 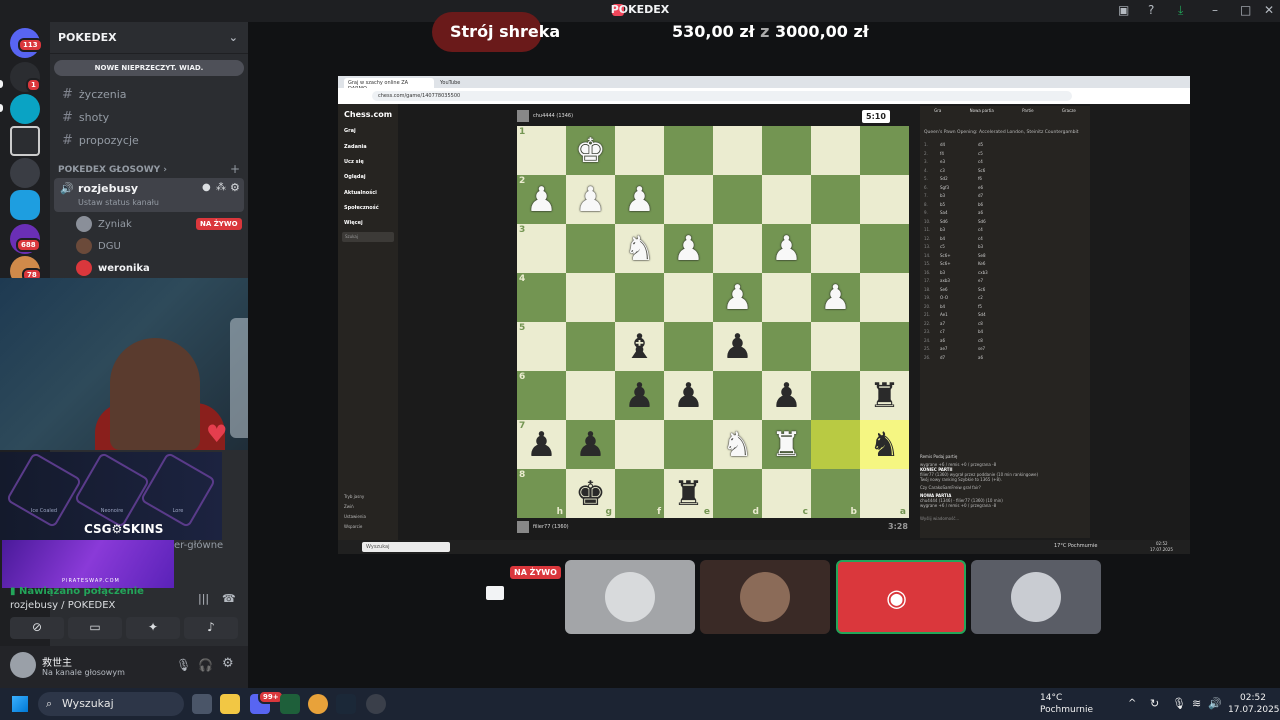 I want to click on move-row: 26. d7 a6, so click(x=1005, y=358).